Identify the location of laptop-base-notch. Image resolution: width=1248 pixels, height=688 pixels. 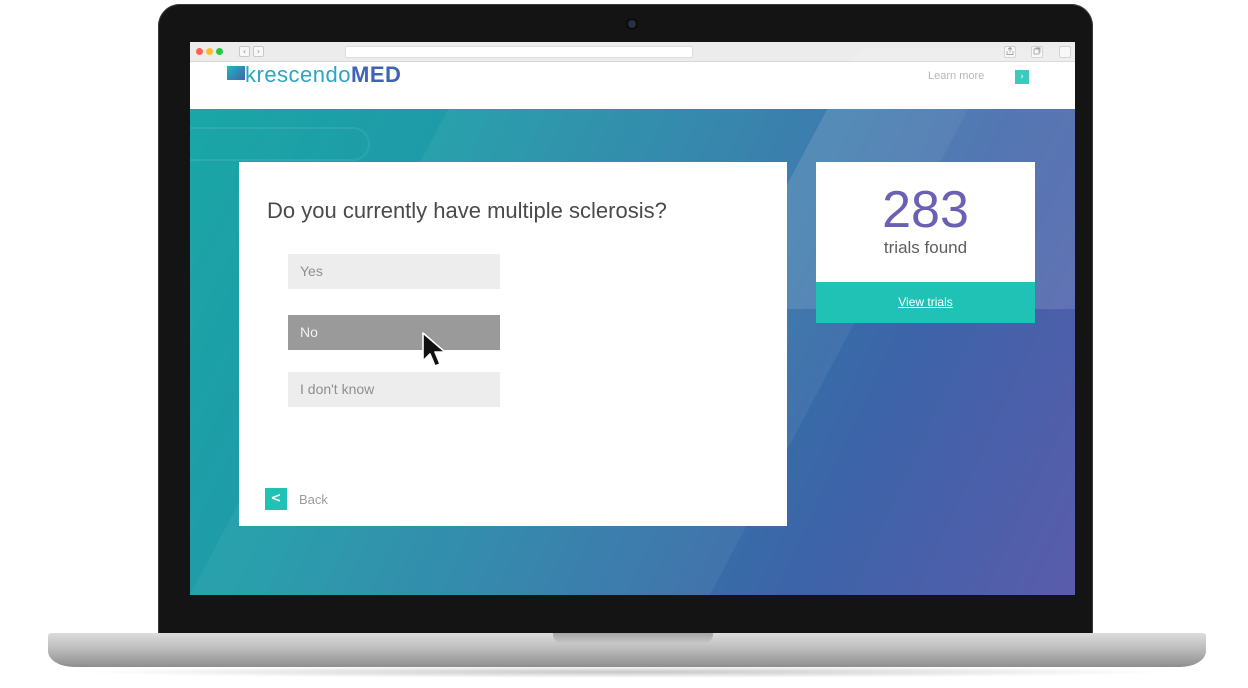
(633, 638).